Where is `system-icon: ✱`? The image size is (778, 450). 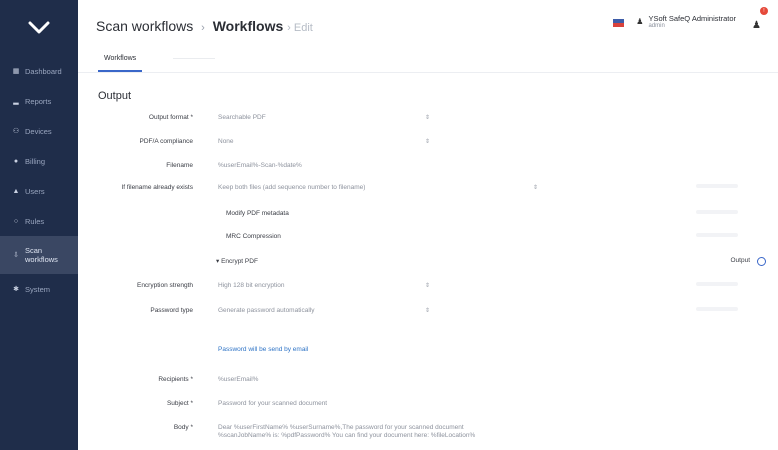
system-icon: ✱ is located at coordinates (16, 289).